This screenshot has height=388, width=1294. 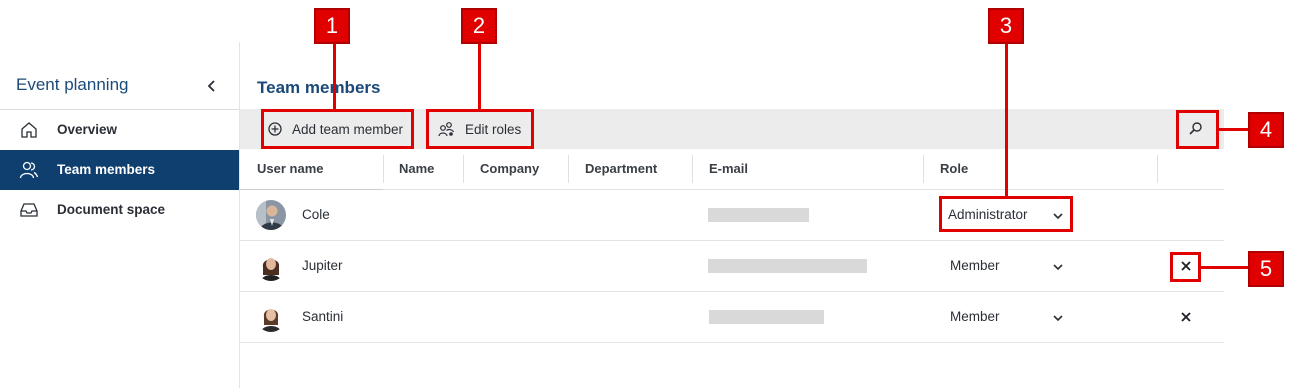 I want to click on inbox-icon, so click(x=29, y=210).